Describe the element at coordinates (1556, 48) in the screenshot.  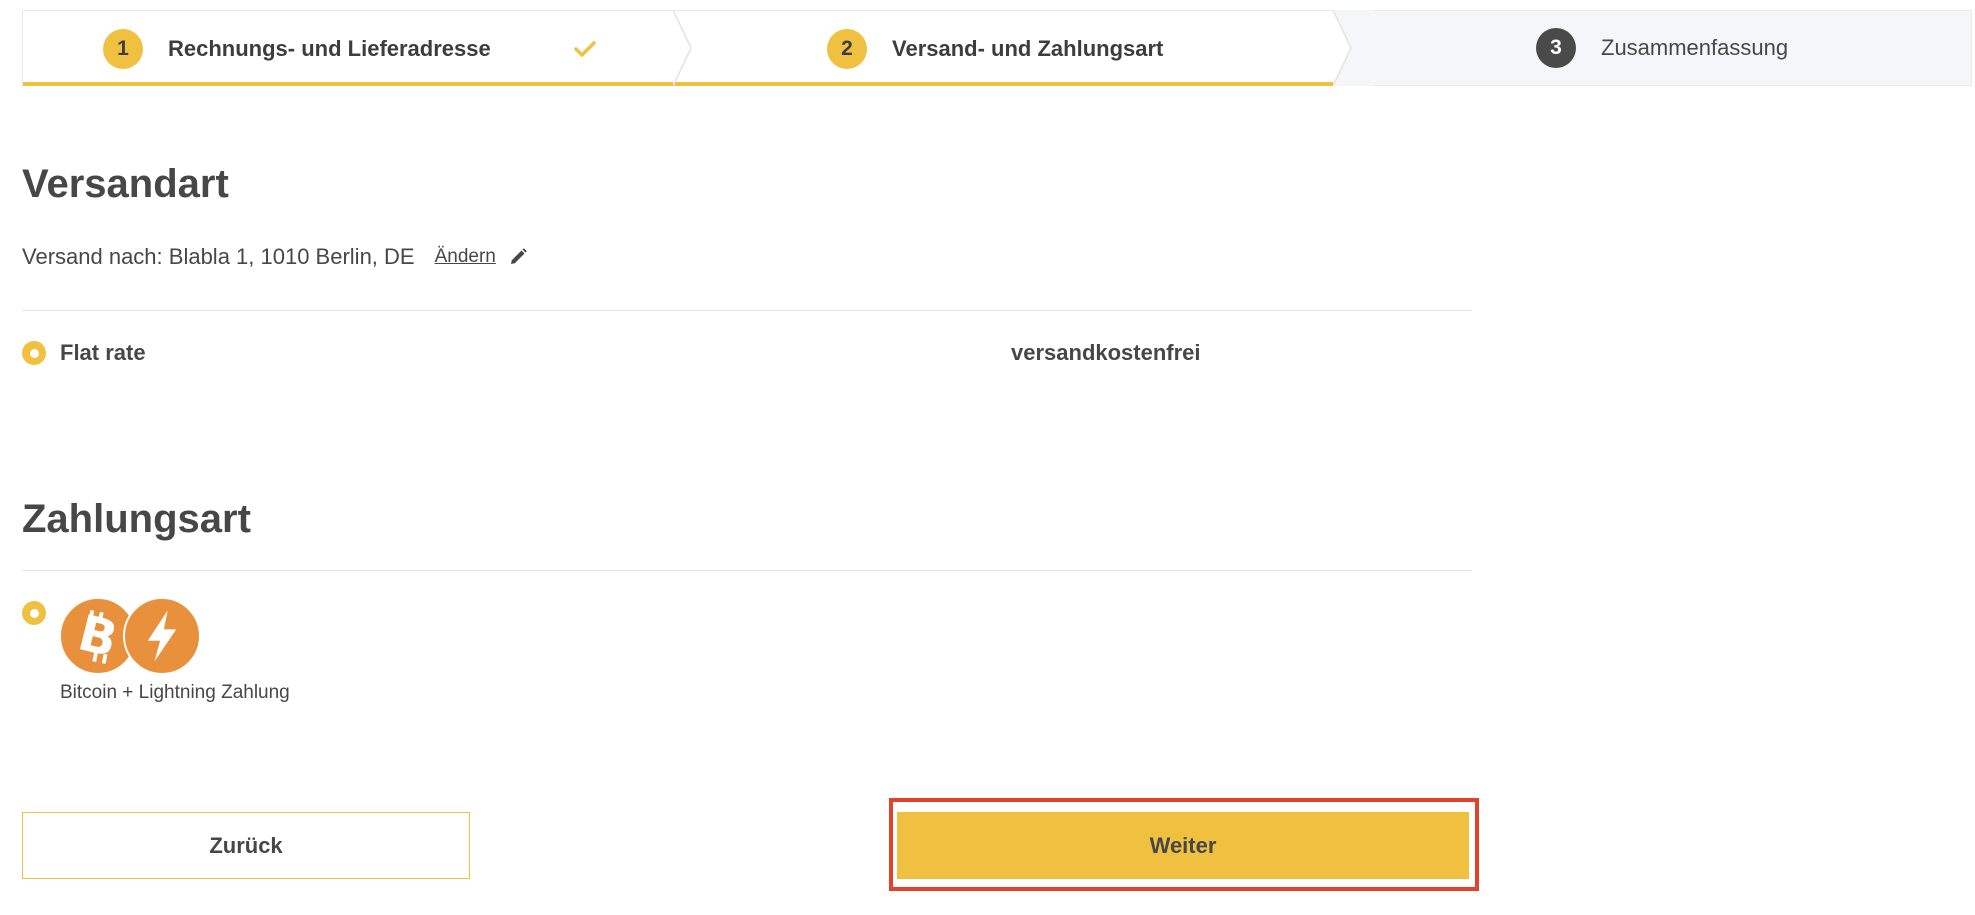
I see `step-number: 3` at that location.